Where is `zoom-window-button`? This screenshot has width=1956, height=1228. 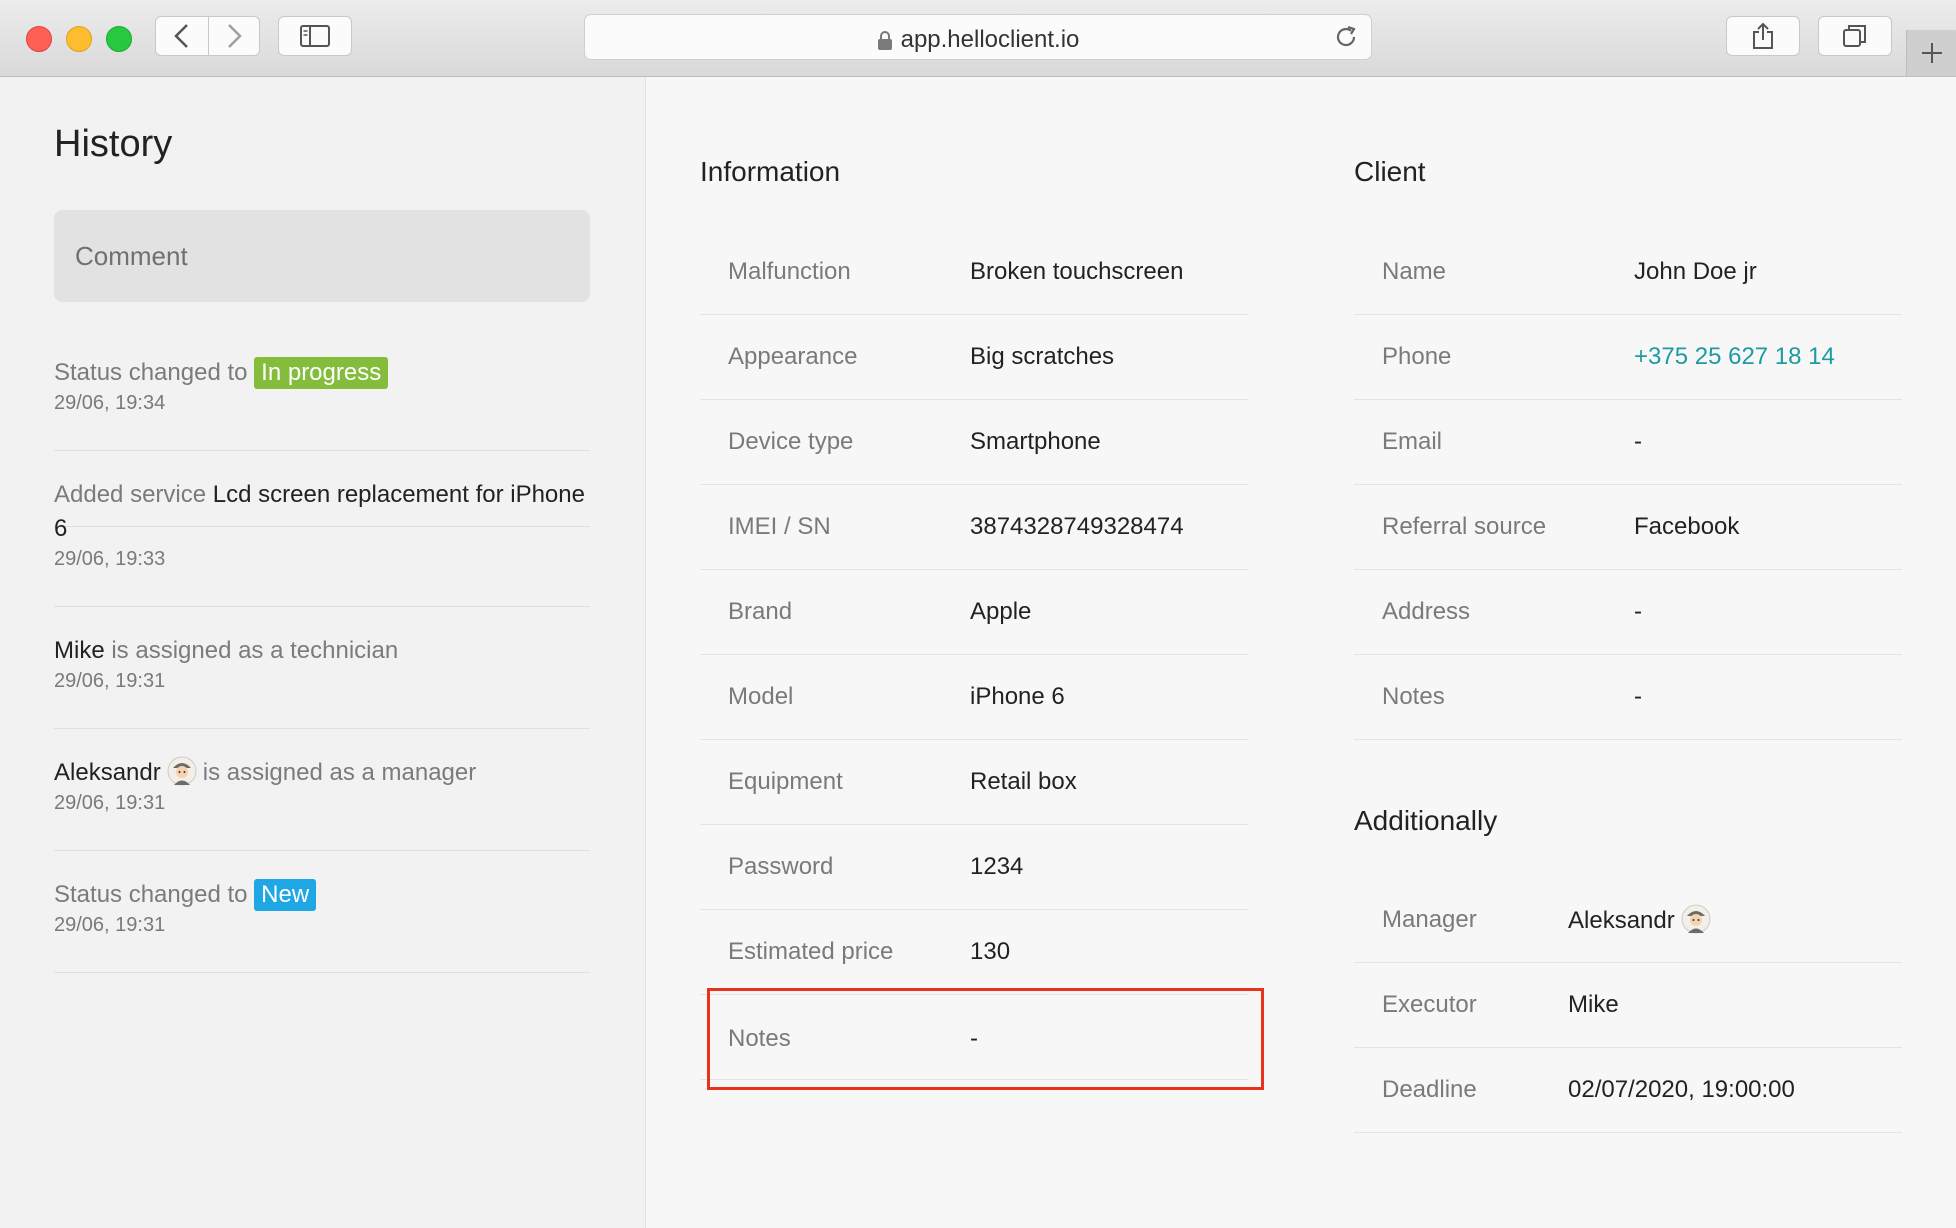 zoom-window-button is located at coordinates (119, 39).